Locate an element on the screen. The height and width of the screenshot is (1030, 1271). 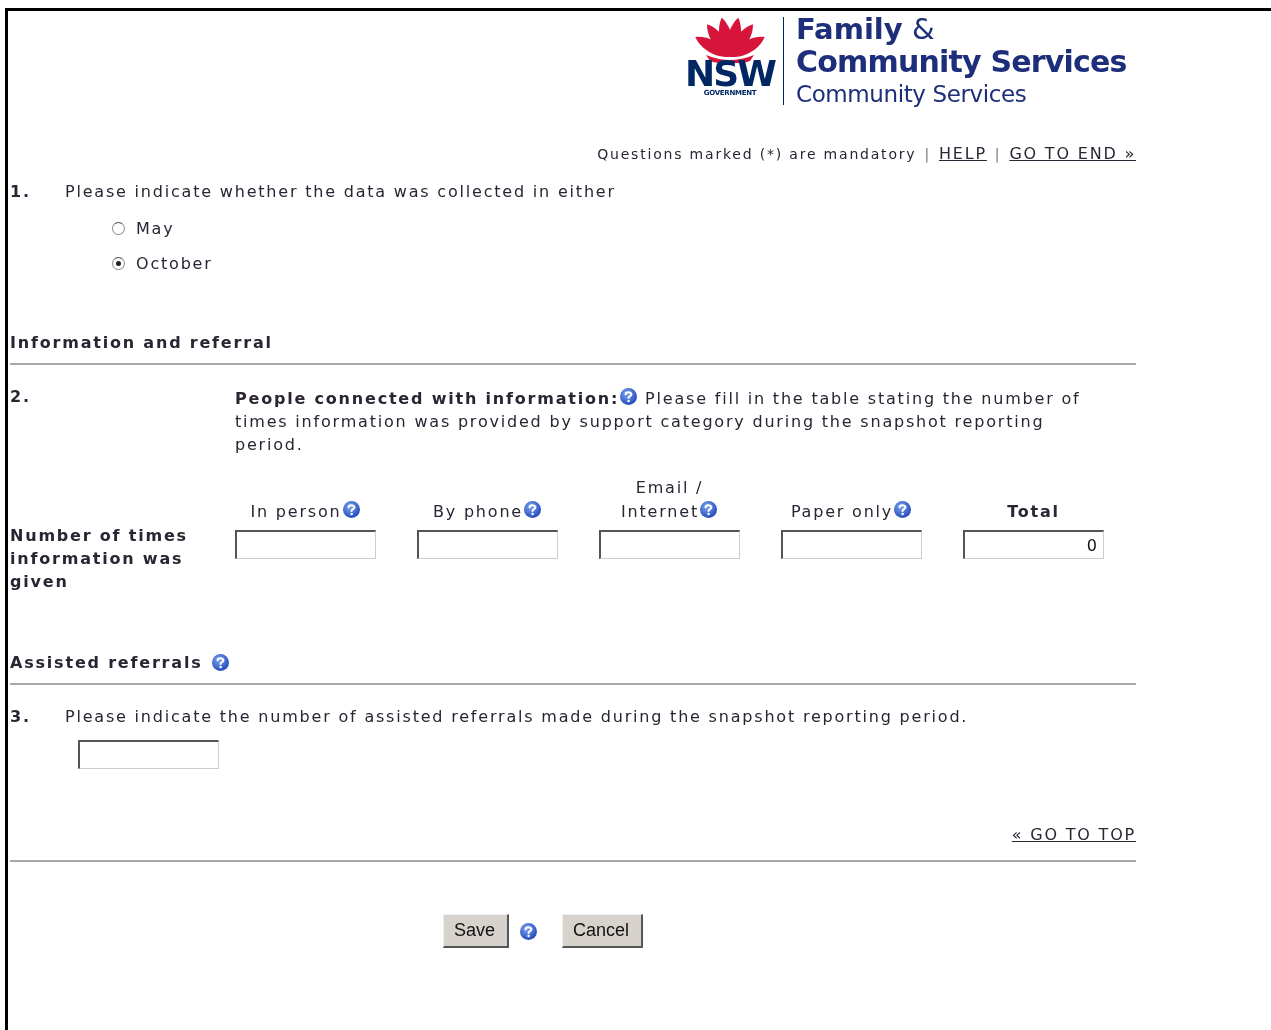
logo-subtitle: Community Services is located at coordinates (912, 94).